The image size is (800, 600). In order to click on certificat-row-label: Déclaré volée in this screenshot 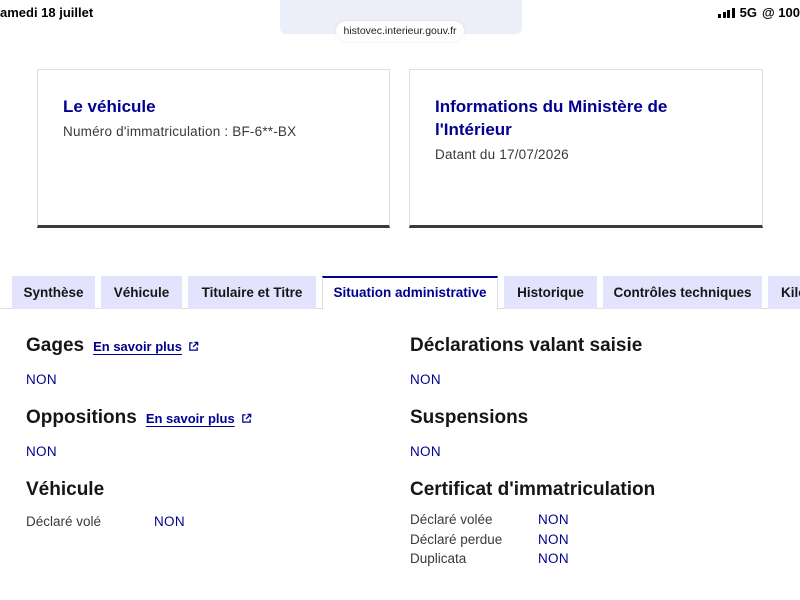, I will do `click(451, 520)`.